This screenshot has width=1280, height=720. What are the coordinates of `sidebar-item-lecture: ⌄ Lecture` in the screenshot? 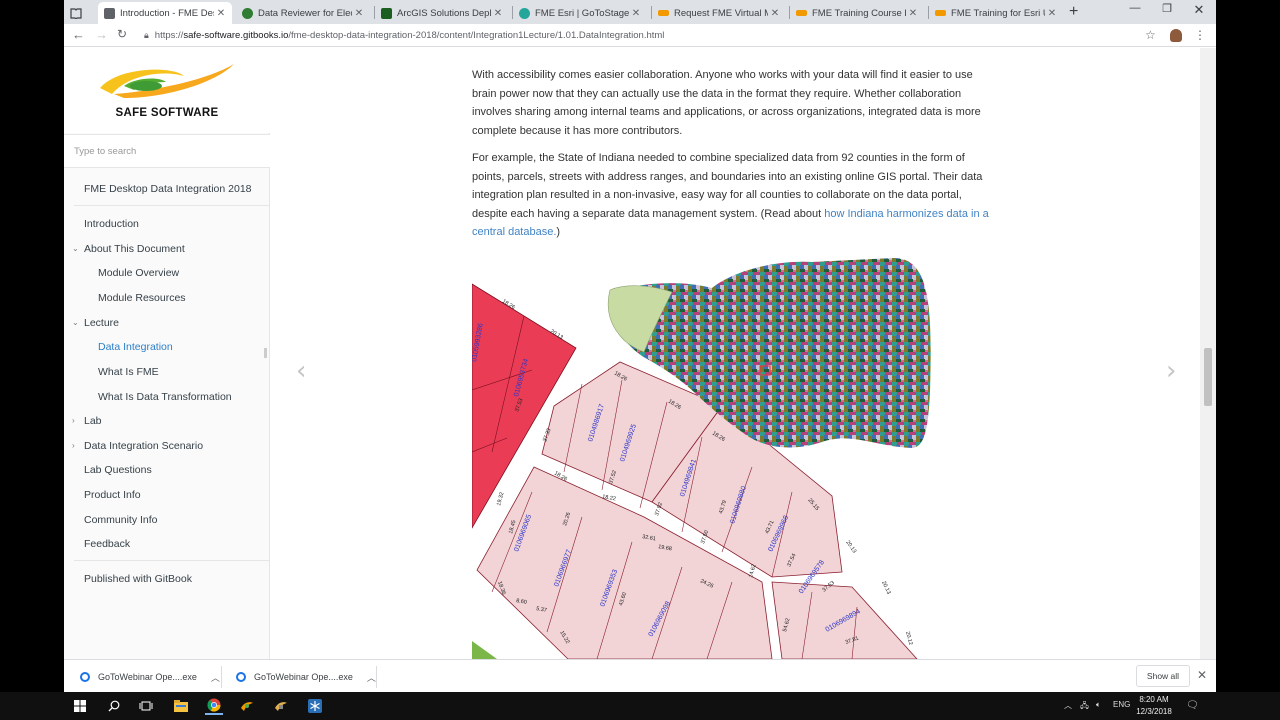 It's located at (167, 323).